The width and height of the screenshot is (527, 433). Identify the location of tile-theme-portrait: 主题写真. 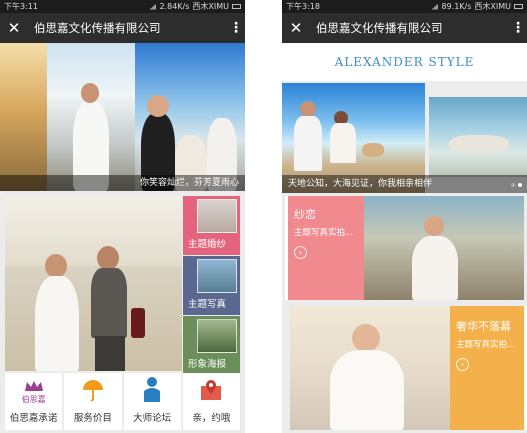
(211, 285).